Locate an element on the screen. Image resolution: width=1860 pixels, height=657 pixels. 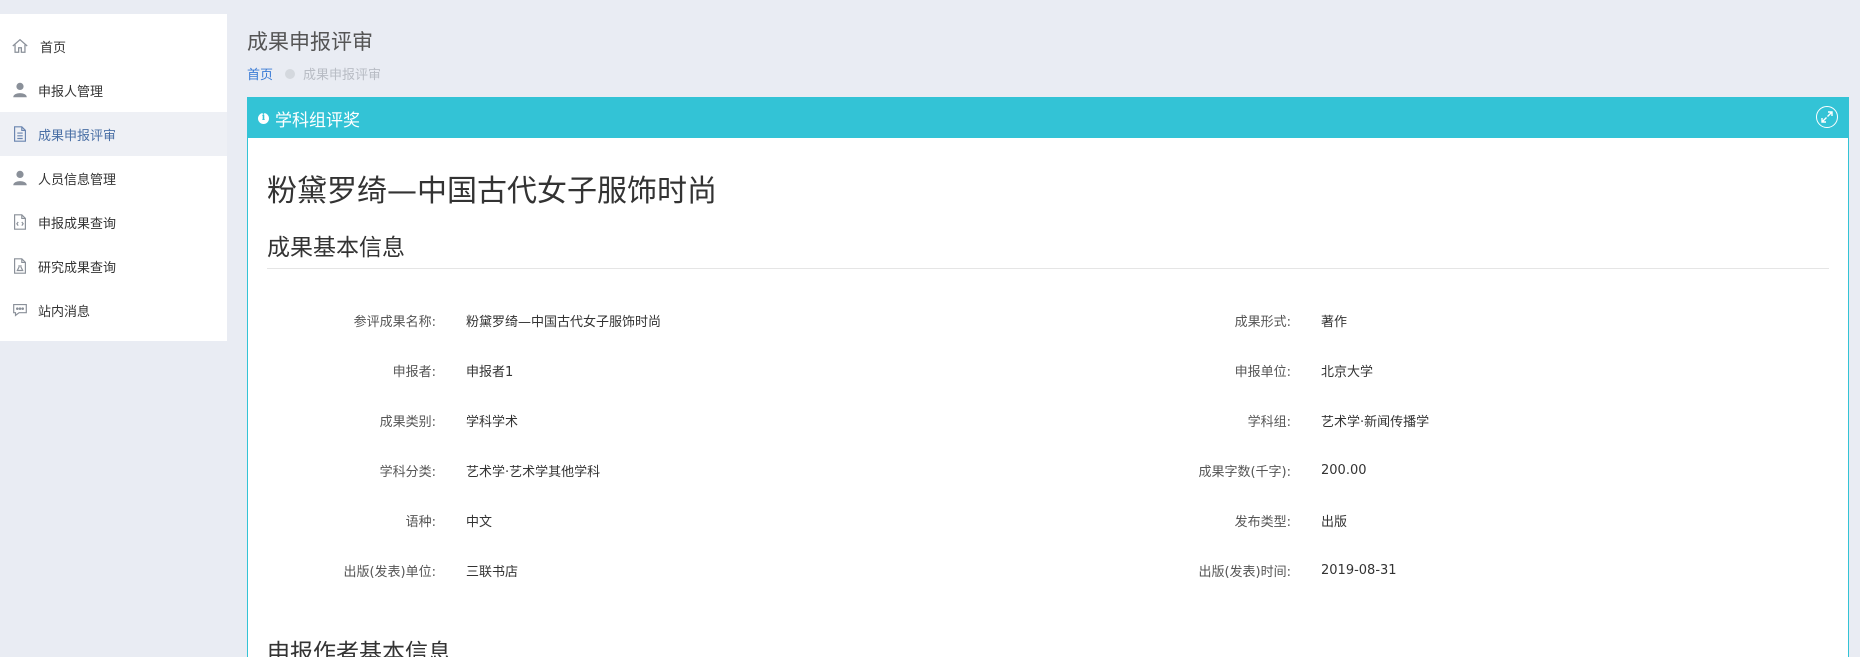
sidebar-item-label: 首页 is located at coordinates (53, 48).